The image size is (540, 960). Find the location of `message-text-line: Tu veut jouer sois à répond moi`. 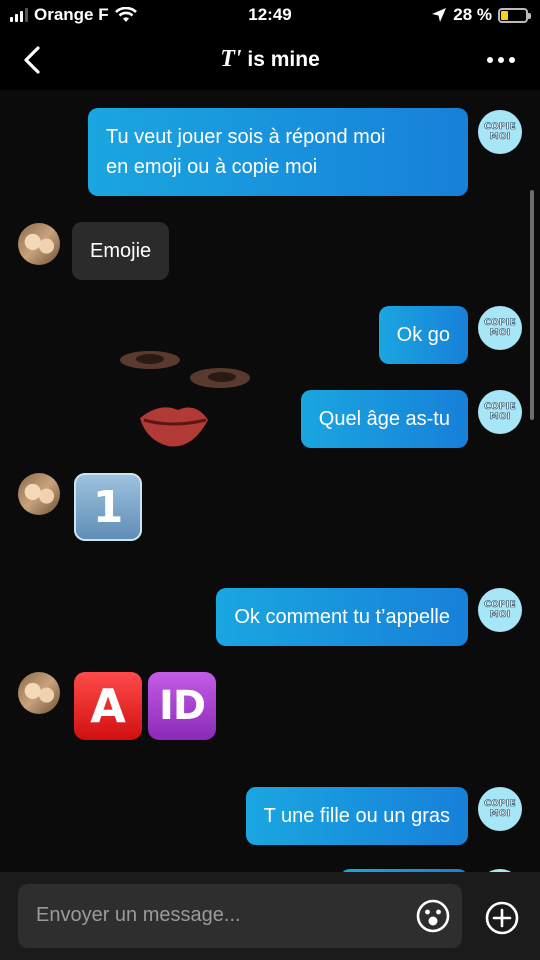

message-text-line: Tu veut jouer sois à répond moi is located at coordinates (246, 137).